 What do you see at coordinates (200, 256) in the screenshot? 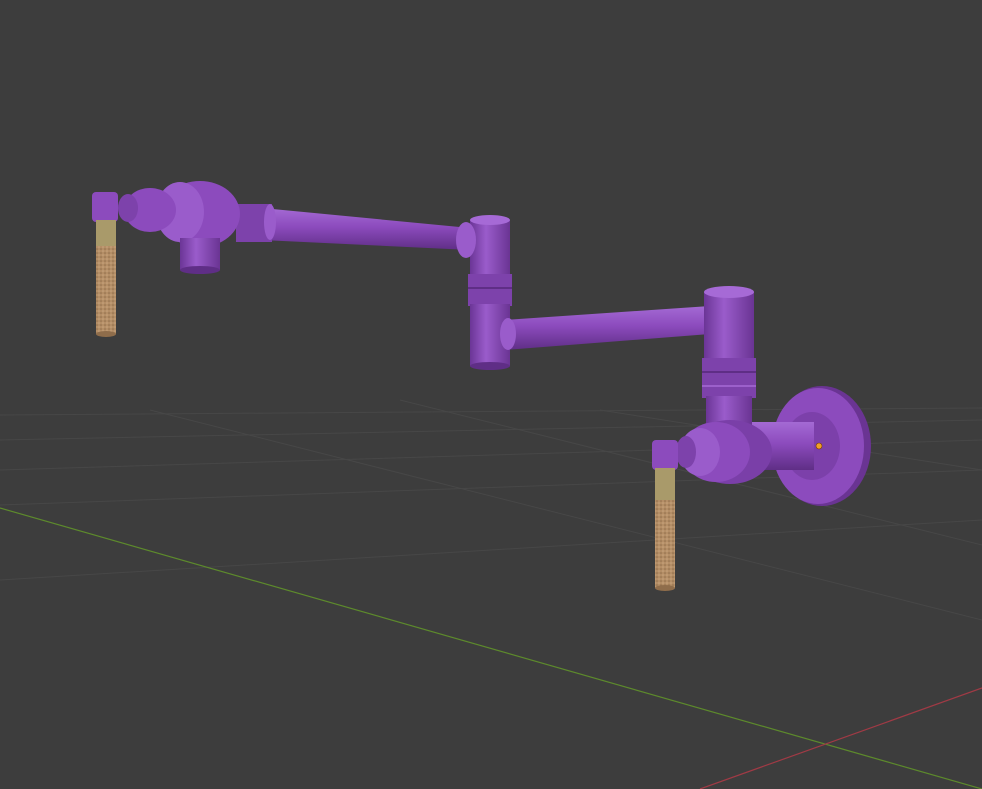
I see `spout-outlet` at bounding box center [200, 256].